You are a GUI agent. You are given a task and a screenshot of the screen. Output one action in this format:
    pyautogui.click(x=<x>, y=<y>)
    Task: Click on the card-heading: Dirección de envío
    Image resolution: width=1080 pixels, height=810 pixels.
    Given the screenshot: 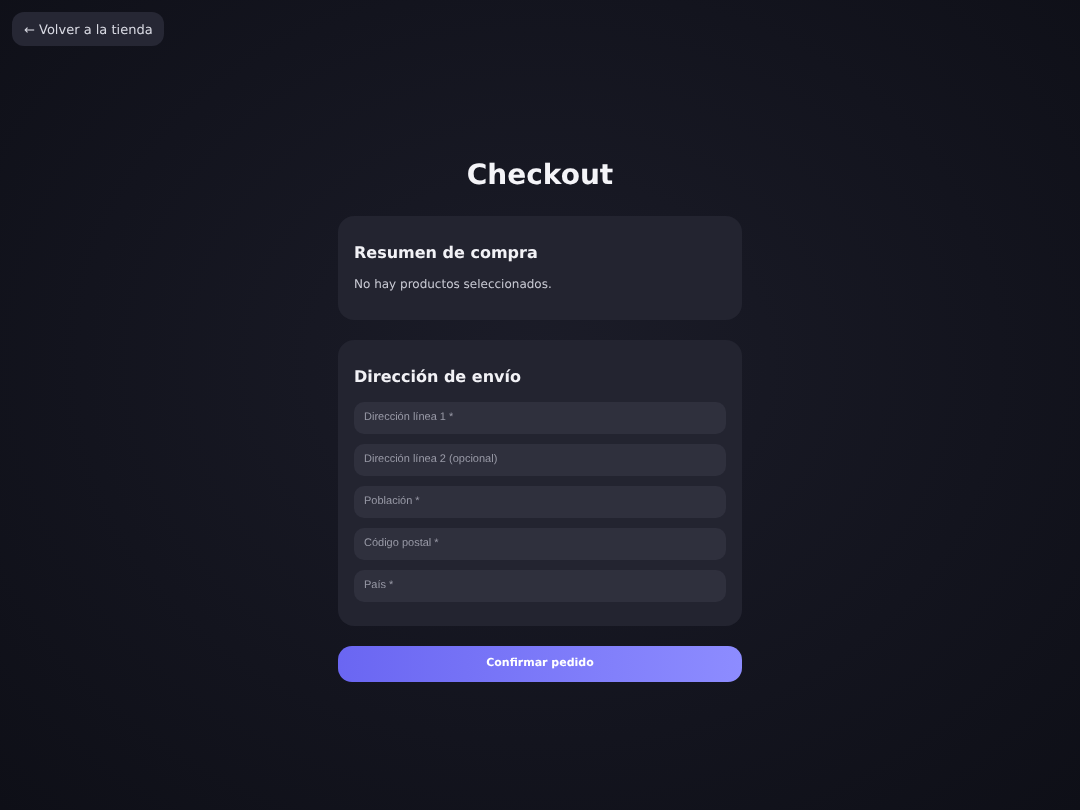 What is the action you would take?
    pyautogui.click(x=438, y=378)
    